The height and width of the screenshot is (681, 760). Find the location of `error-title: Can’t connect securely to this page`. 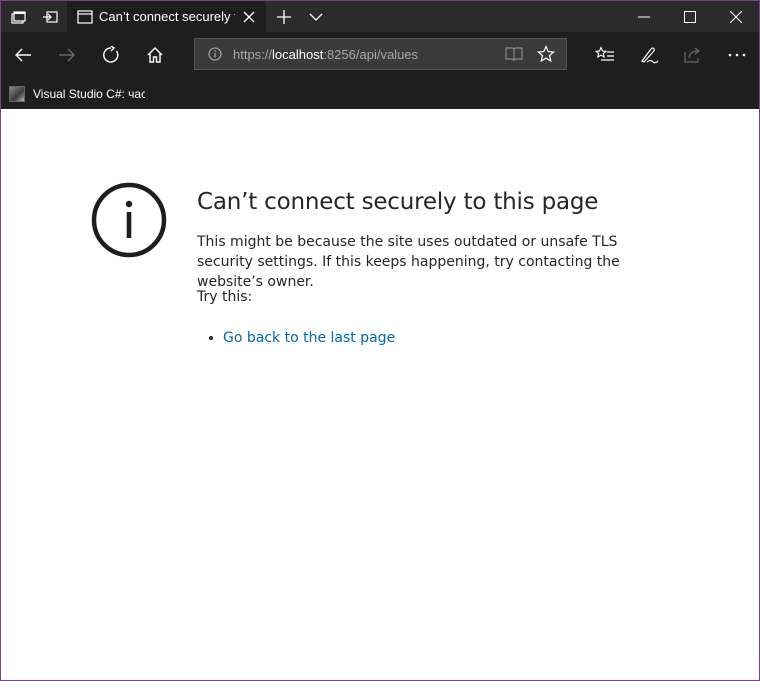

error-title: Can’t connect securely to this page is located at coordinates (398, 202).